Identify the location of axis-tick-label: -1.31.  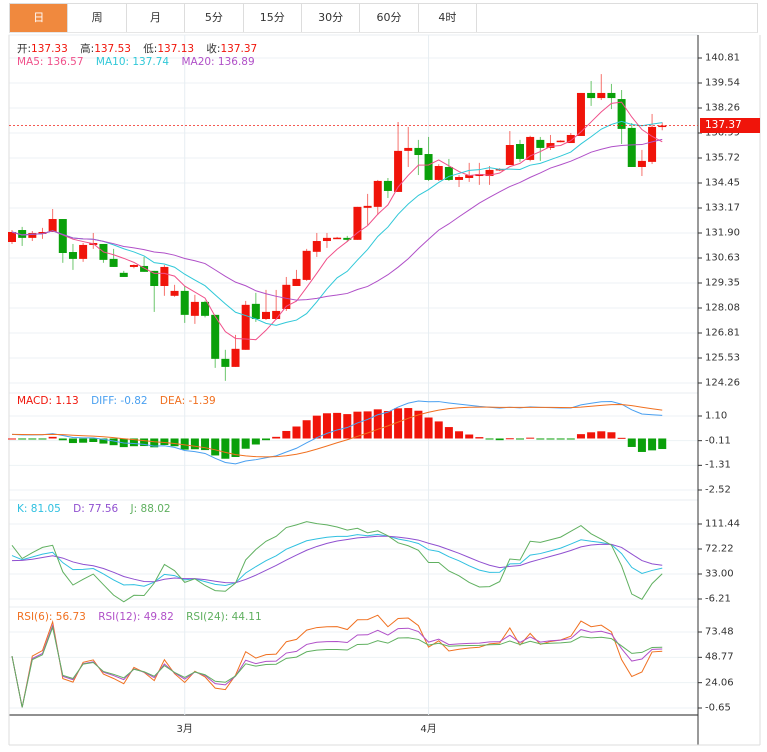
(718, 465).